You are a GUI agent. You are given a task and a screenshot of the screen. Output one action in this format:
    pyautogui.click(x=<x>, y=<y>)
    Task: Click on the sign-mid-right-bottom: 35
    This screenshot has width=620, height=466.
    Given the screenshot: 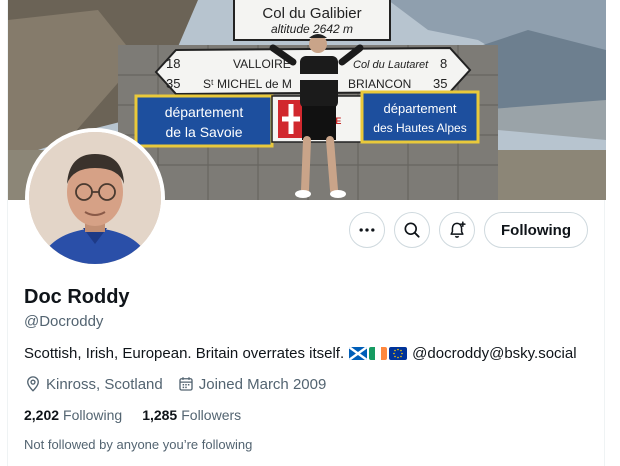 What is the action you would take?
    pyautogui.click(x=440, y=83)
    